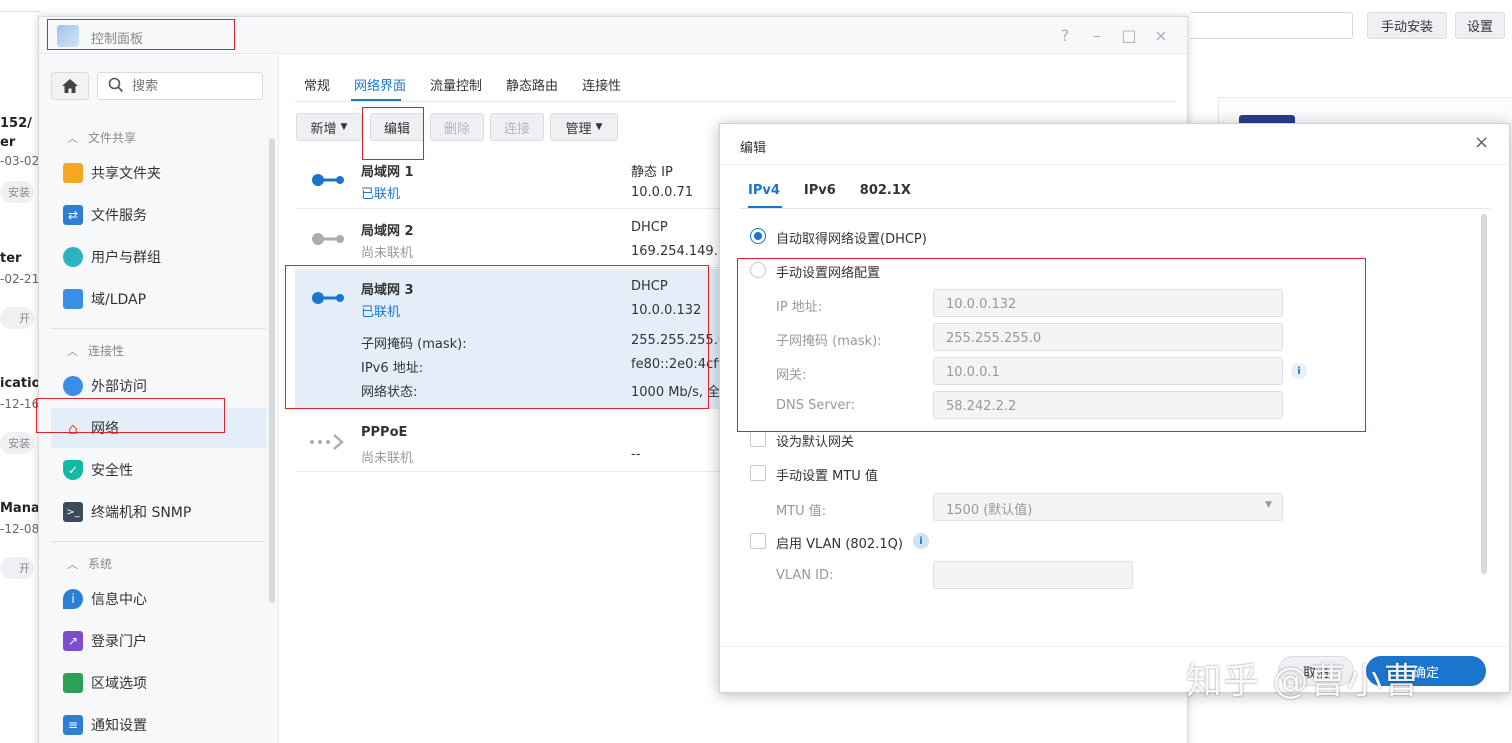 The height and width of the screenshot is (743, 1512). What do you see at coordinates (153, 386) in the screenshot?
I see `sidebar-item-external-access: 外部访问` at bounding box center [153, 386].